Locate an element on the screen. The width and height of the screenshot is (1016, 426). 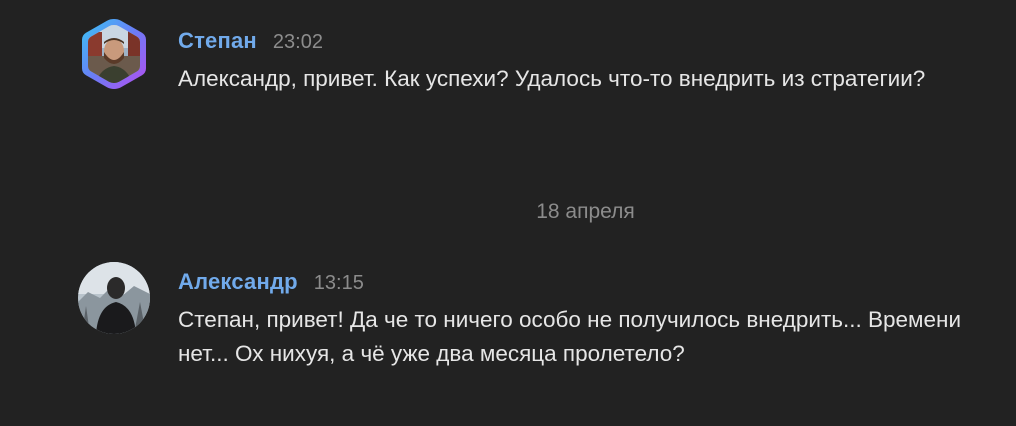
message-time: 13:15 is located at coordinates (338, 283).